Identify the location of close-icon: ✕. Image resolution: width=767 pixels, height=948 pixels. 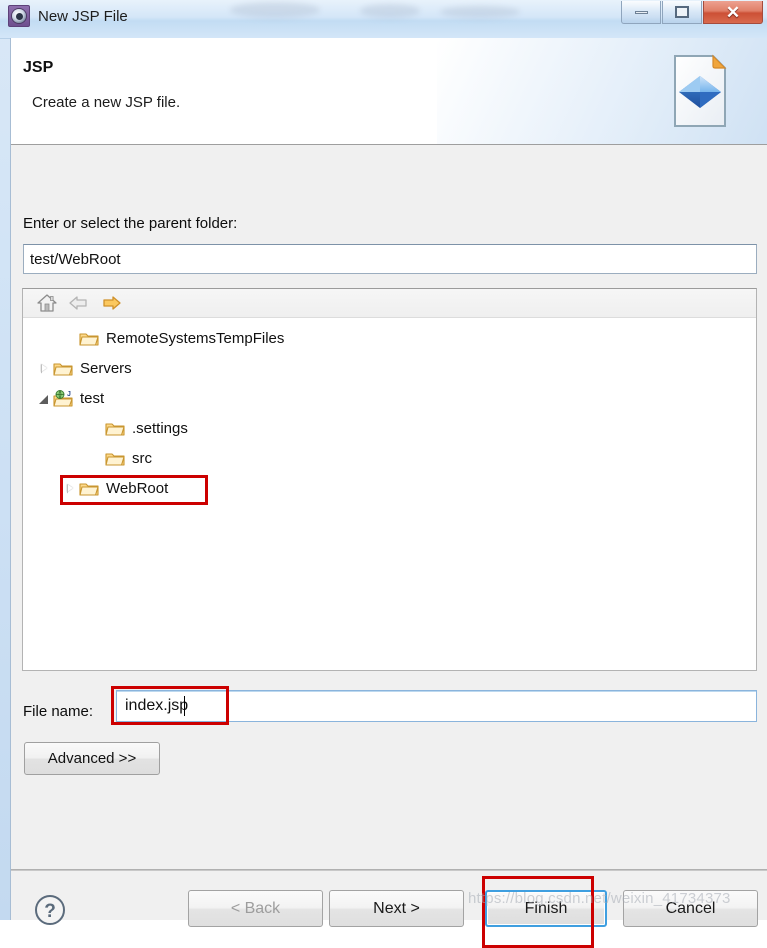
(733, 12).